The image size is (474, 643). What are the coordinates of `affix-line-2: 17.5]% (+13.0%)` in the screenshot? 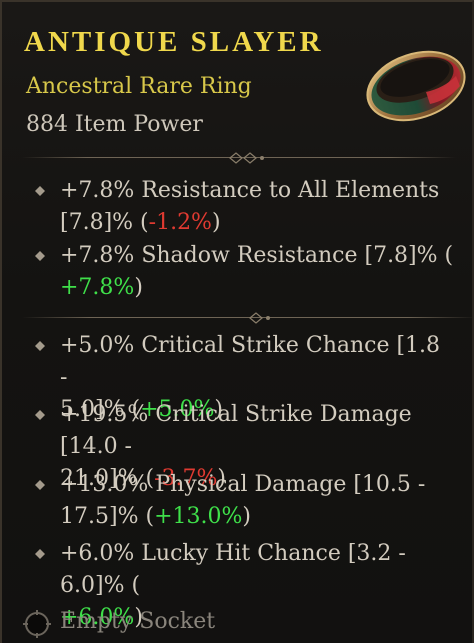 It's located at (155, 516).